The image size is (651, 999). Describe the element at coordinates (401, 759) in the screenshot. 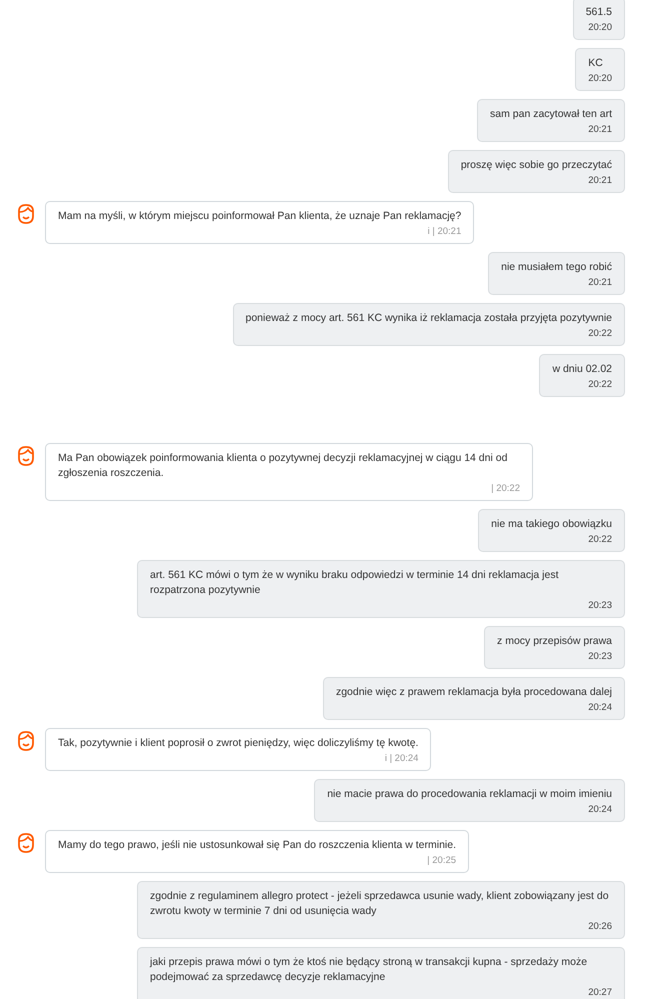

I see `message-time: i | 20:24` at that location.